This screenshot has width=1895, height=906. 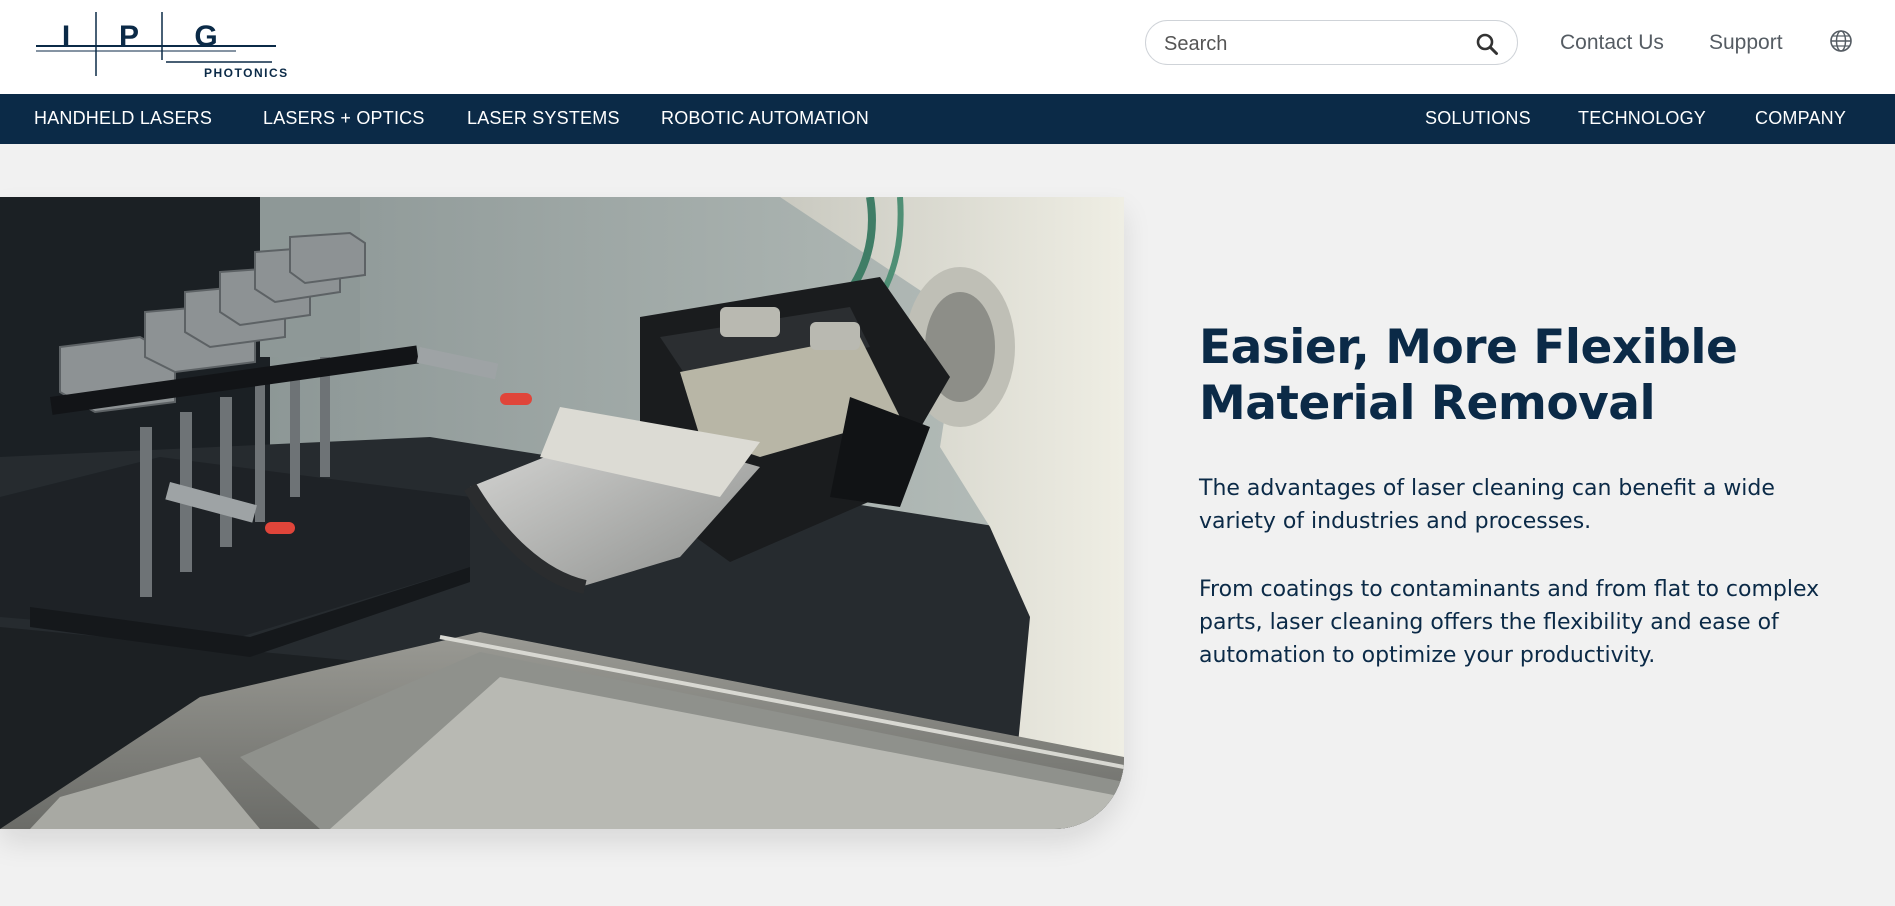 I want to click on search-input, so click(x=1314, y=44).